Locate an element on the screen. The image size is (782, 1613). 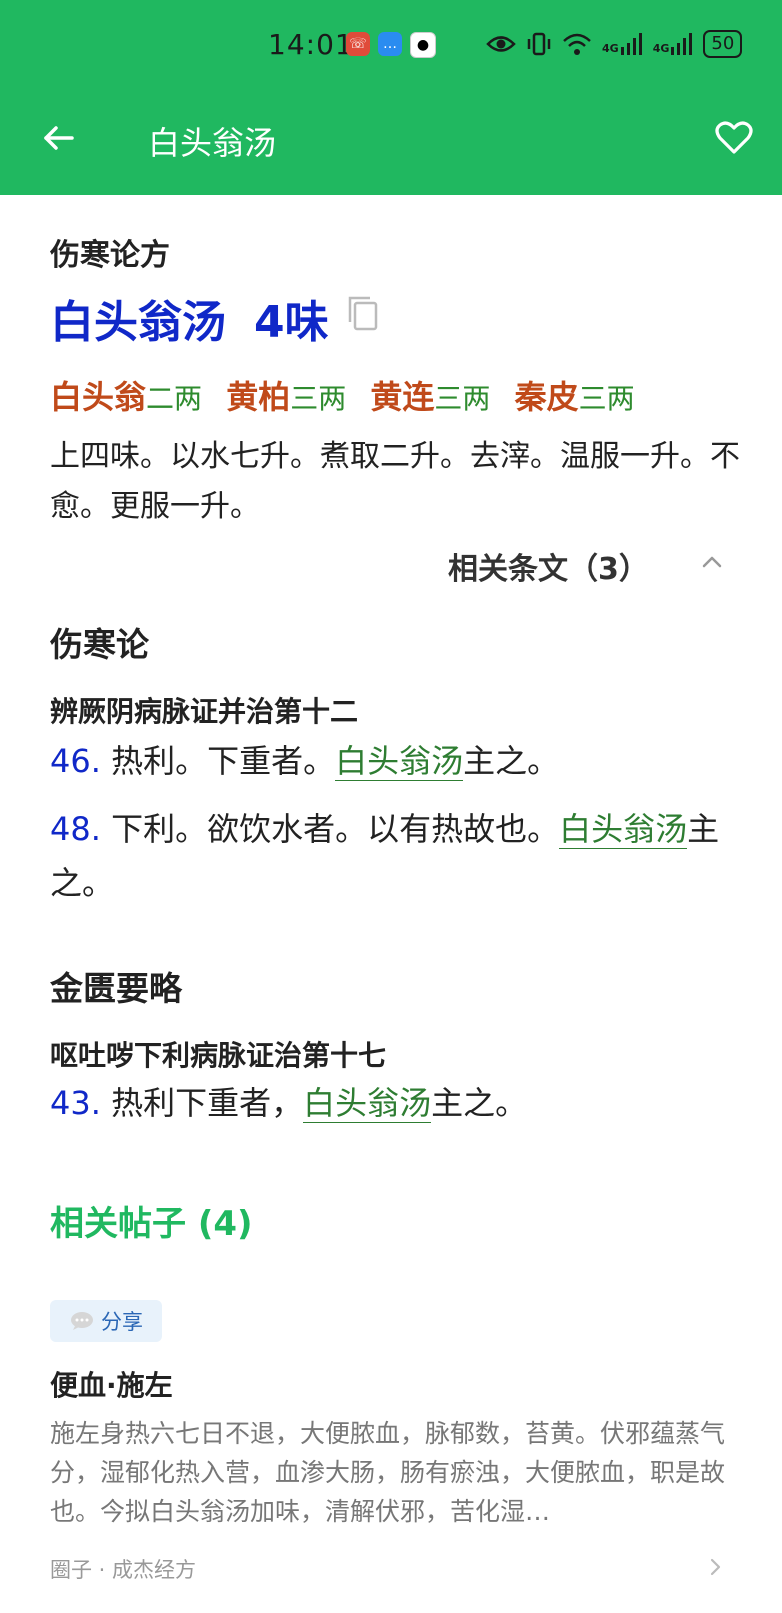
related-posts-heading: 相关帖子 (4) is located at coordinates (151, 1224).